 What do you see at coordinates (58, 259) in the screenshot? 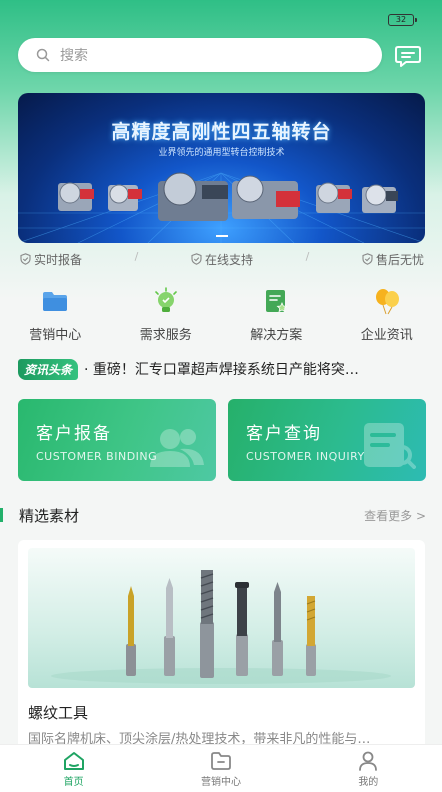
I see `guarantee-label: 实时报备` at bounding box center [58, 259].